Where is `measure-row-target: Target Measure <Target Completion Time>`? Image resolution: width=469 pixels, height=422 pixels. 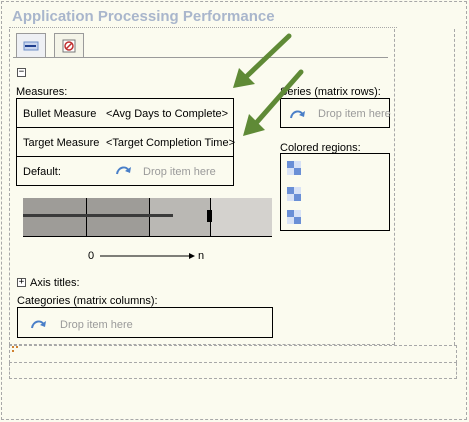 measure-row-target: Target Measure <Target Completion Time> is located at coordinates (126, 142).